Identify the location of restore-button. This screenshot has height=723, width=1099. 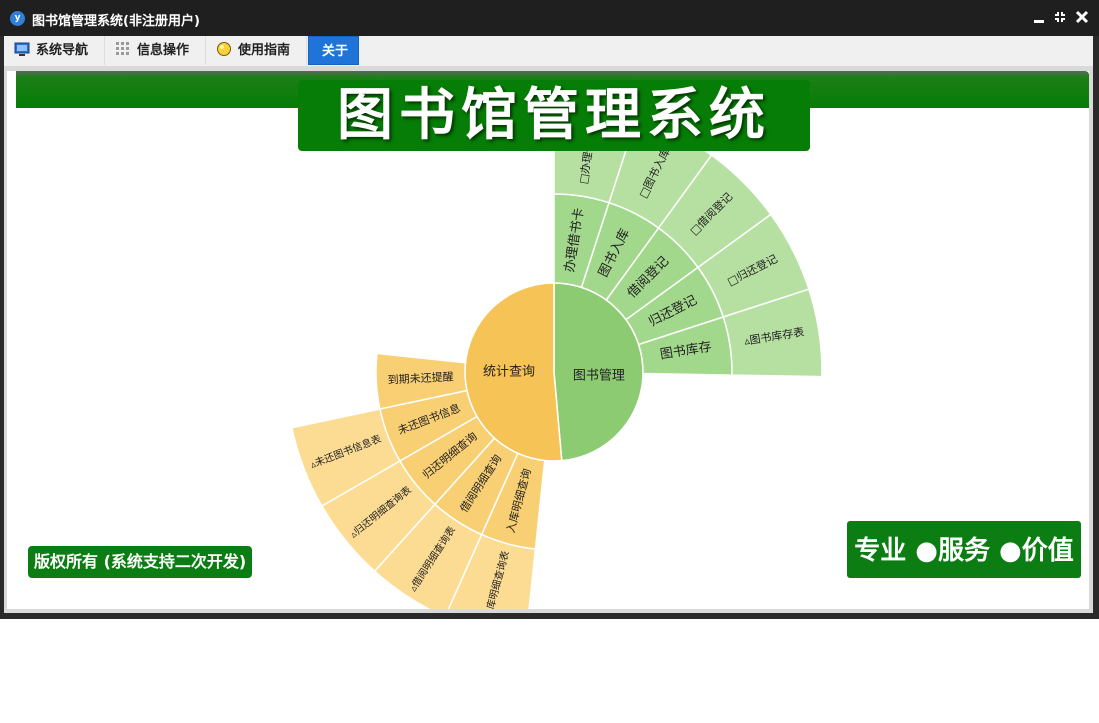
(1060, 17).